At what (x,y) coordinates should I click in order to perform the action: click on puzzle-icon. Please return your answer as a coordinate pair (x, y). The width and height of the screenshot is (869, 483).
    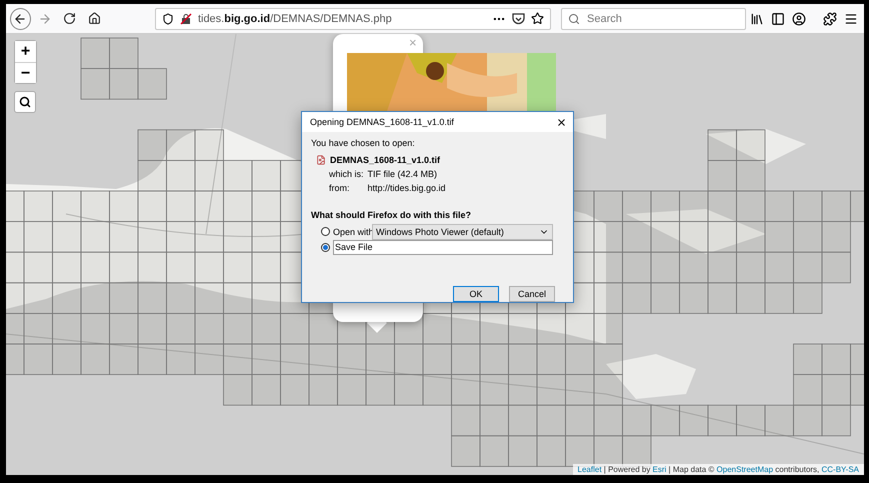
    Looking at the image, I should click on (830, 19).